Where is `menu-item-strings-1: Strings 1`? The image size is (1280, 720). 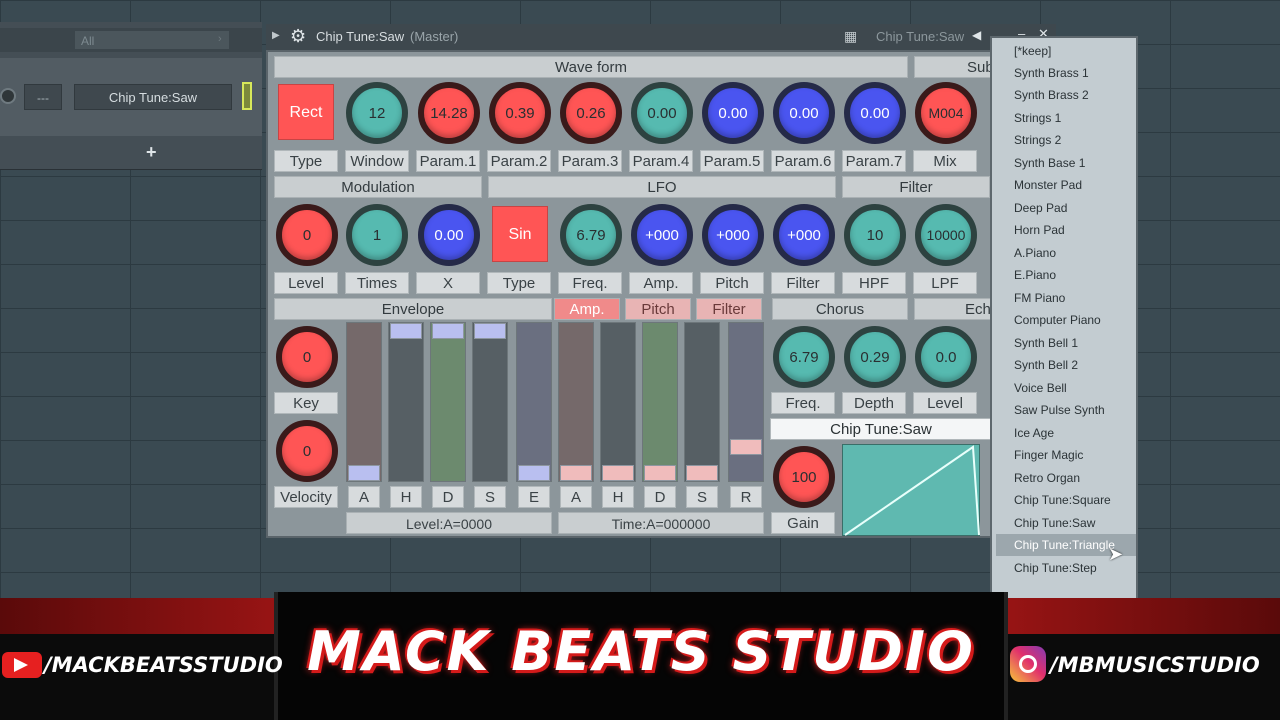 menu-item-strings-1: Strings 1 is located at coordinates (1075, 118).